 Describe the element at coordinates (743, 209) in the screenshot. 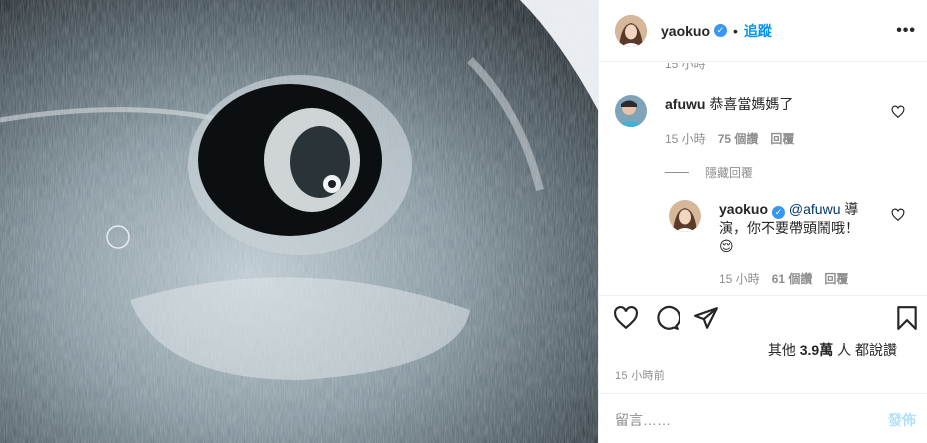

I see `reply-username: yaokuo` at that location.